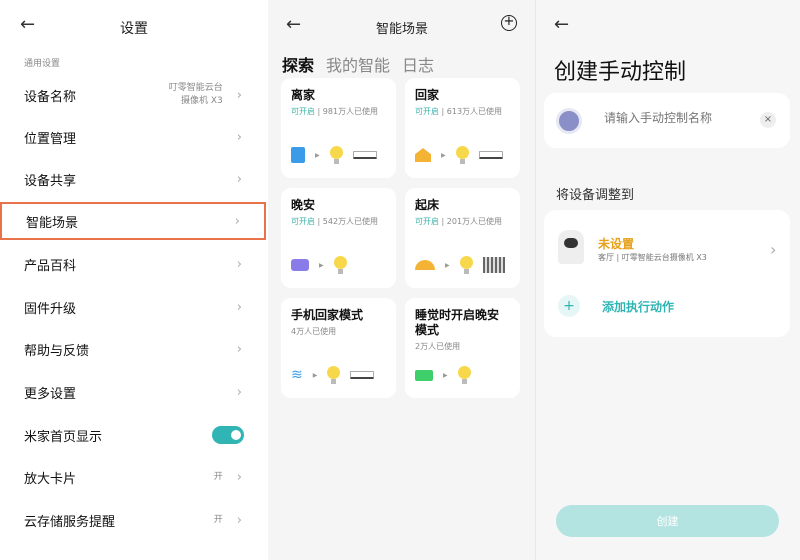 Image resolution: width=800 pixels, height=560 pixels. I want to click on settings-item-large-card: 放大卡片 开 ›, so click(133, 477).